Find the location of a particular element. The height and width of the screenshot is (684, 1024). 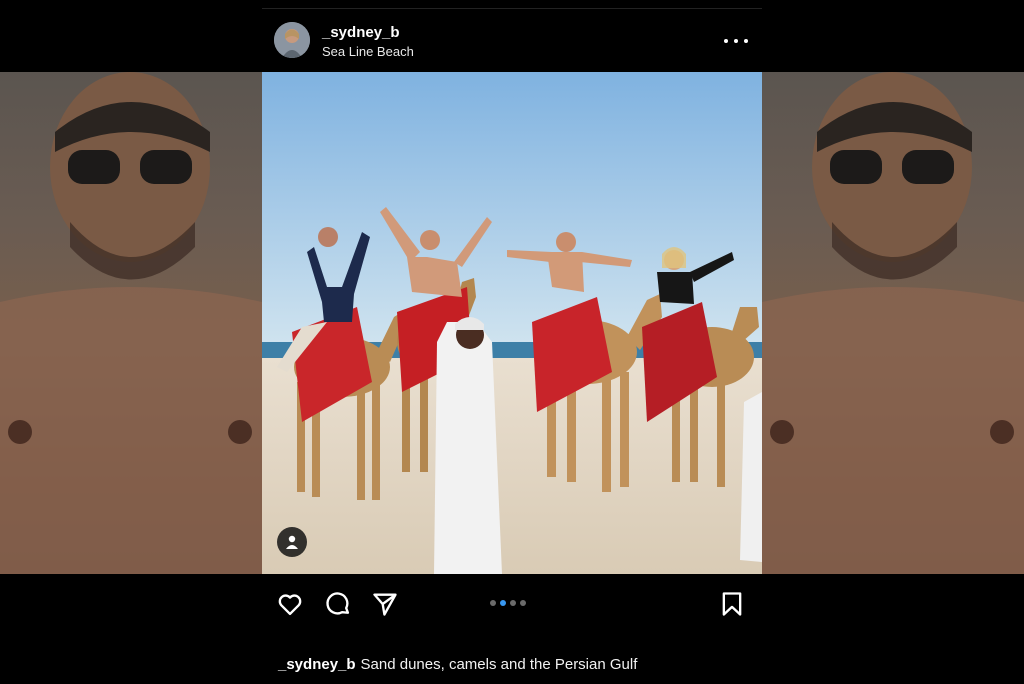

user-tag-icon is located at coordinates (292, 542).